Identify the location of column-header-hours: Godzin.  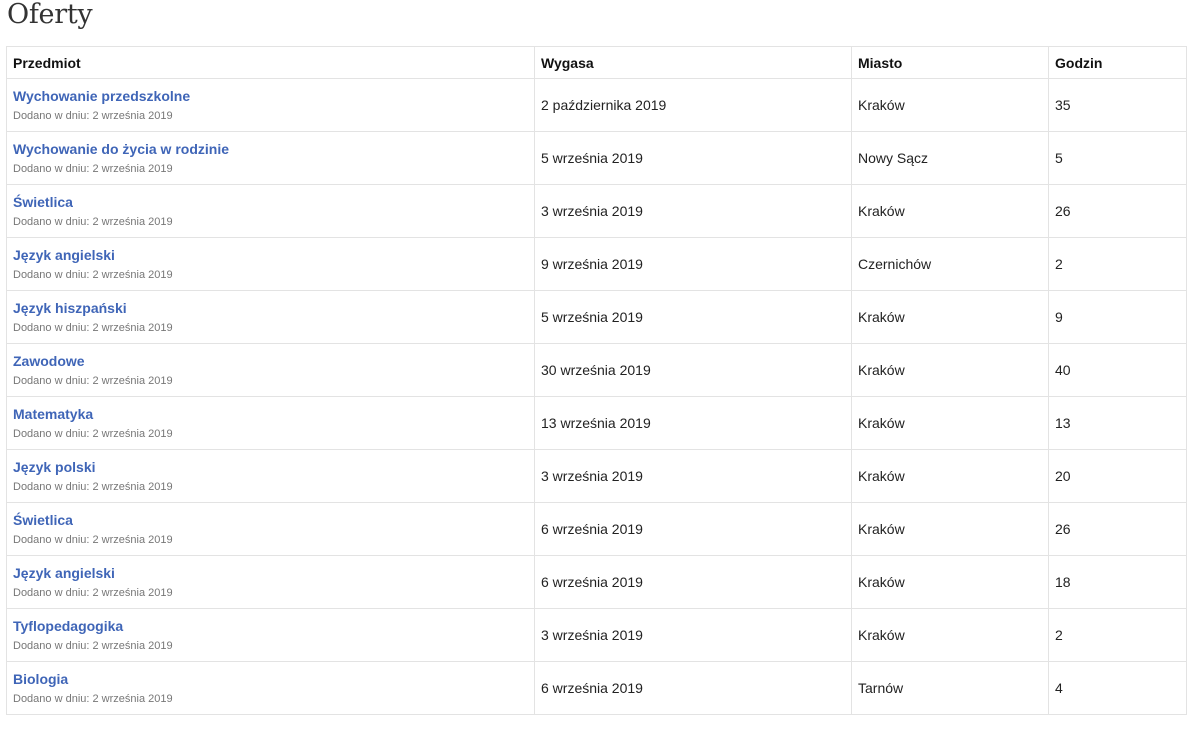
(1117, 62).